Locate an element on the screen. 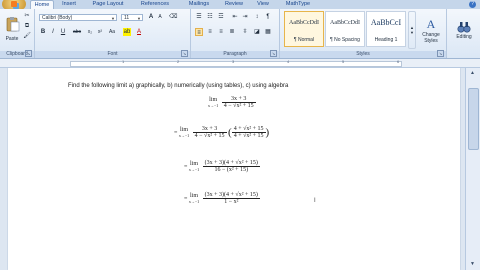 The height and width of the screenshot is (270, 480). editing-button: Editing is located at coordinates (464, 30).